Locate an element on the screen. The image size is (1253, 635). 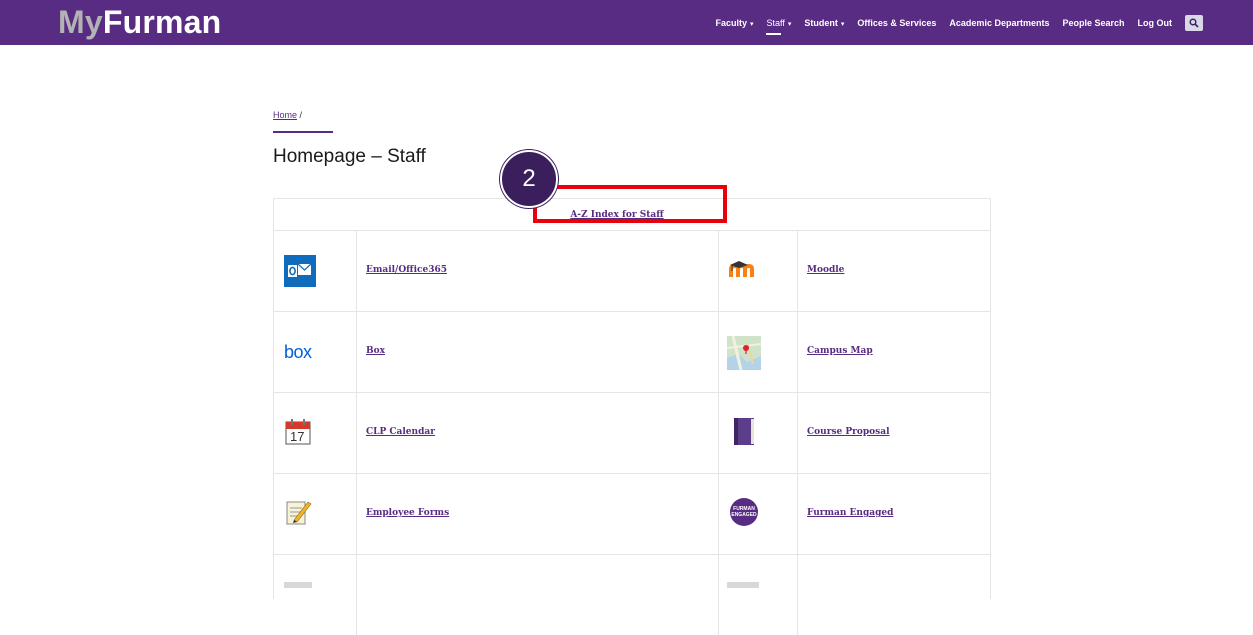
table-row: Email/Office365 Moodle is located at coordinates (632, 271).